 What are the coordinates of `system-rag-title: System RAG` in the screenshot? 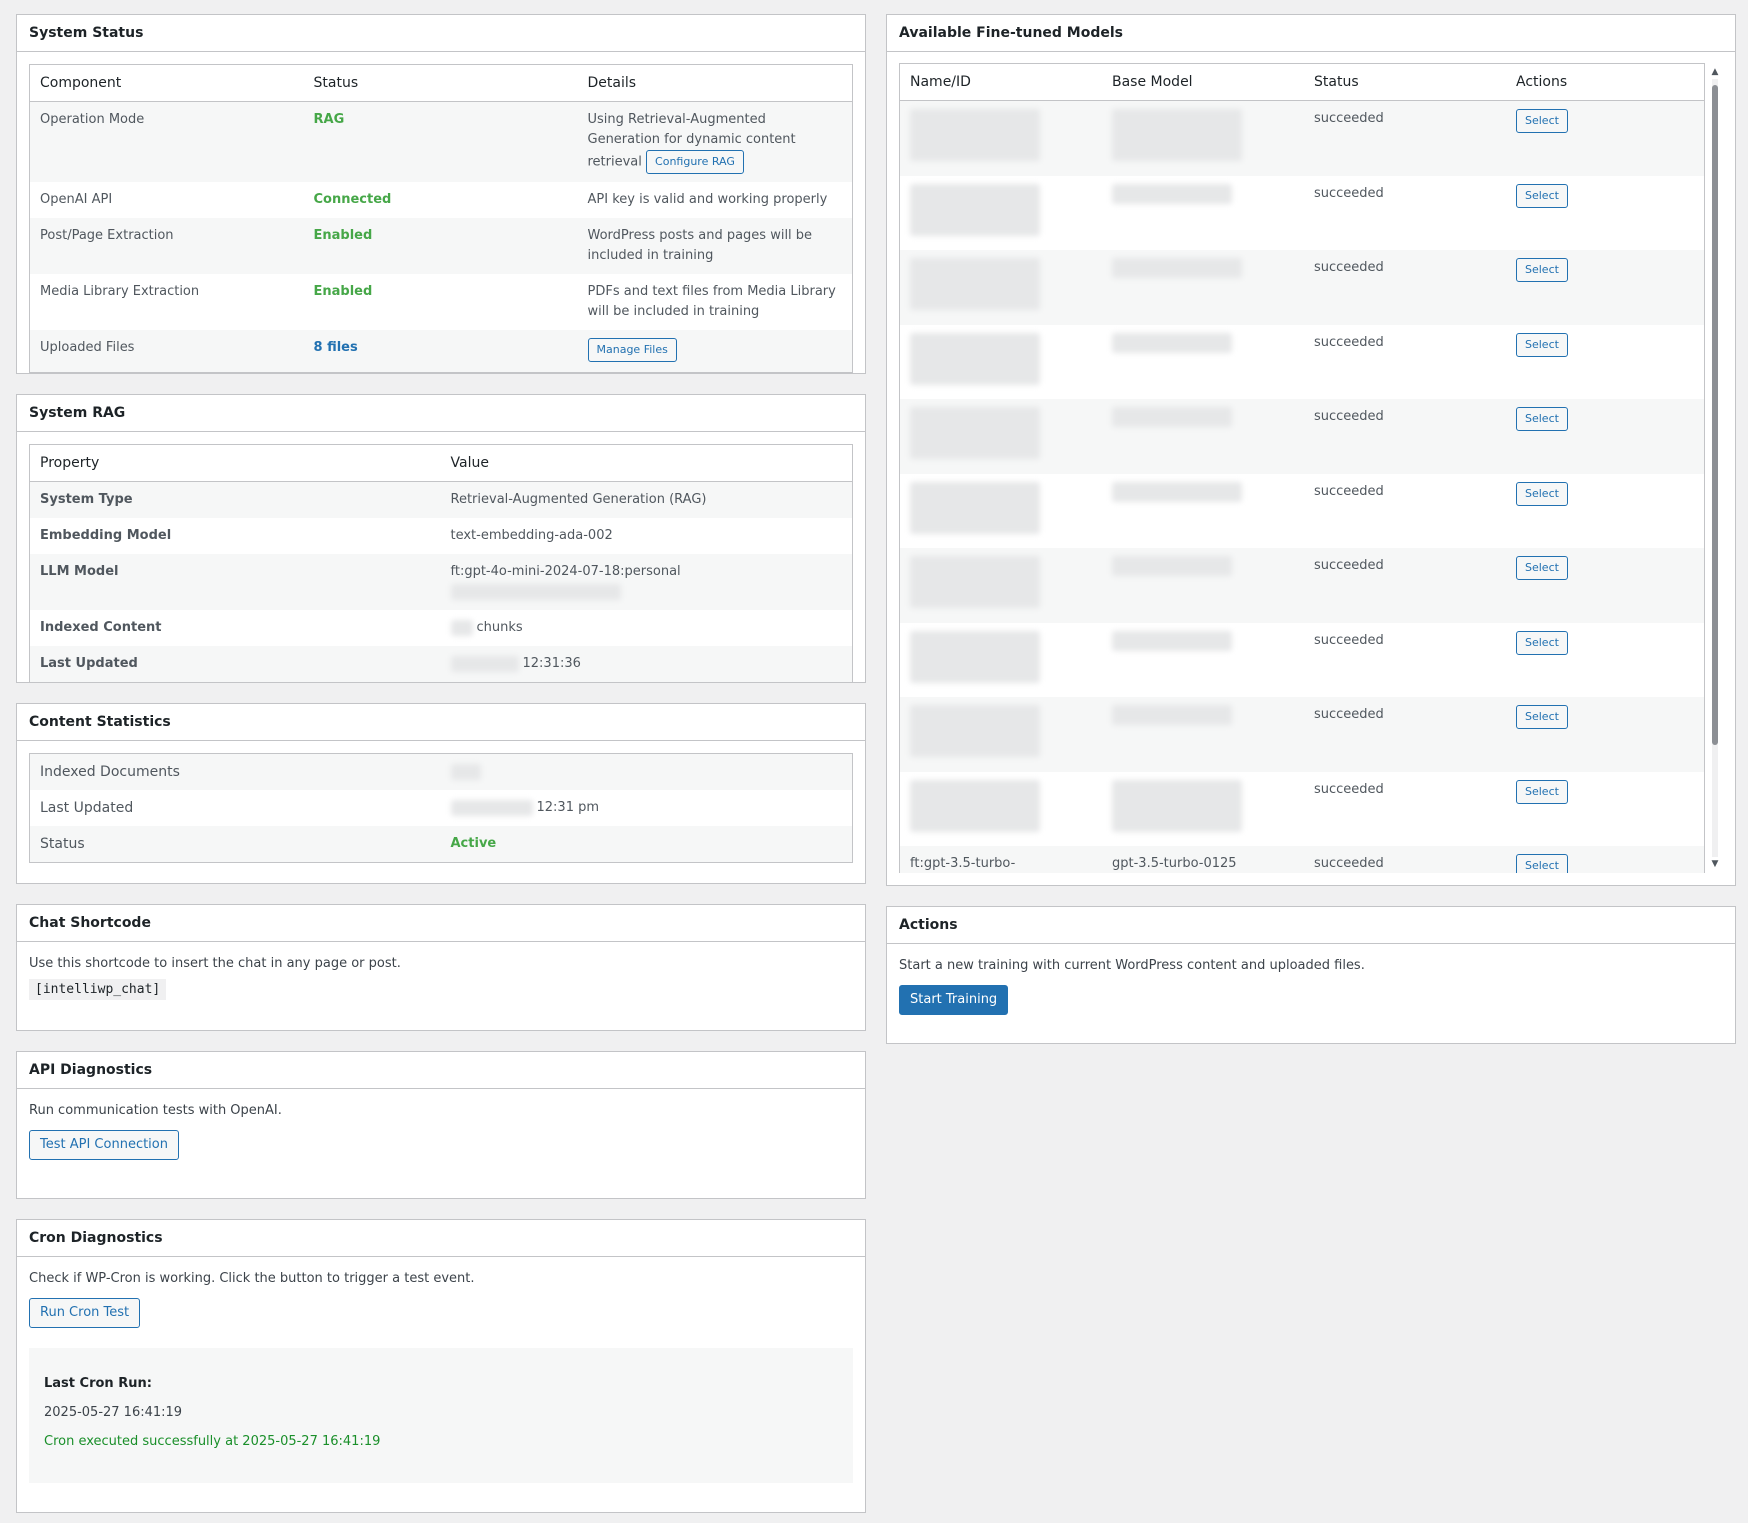 It's located at (441, 413).